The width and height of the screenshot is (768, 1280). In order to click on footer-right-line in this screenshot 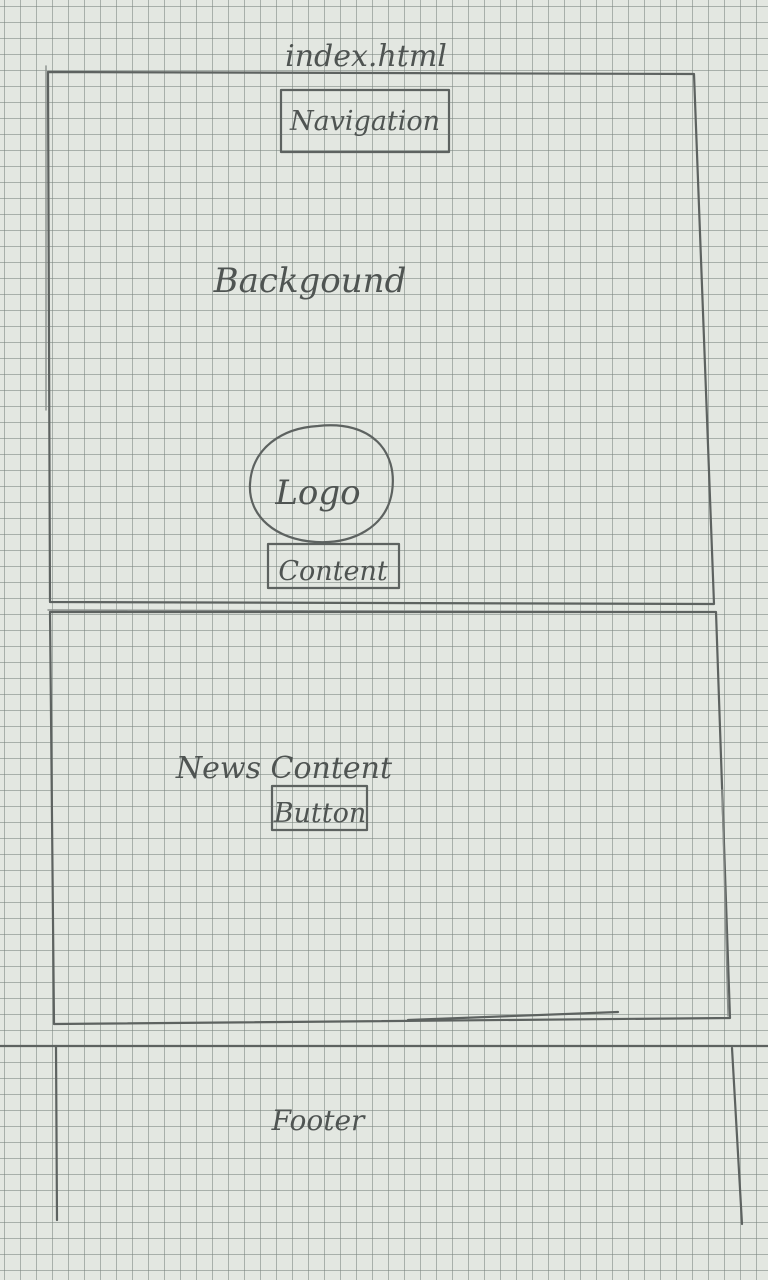, I will do `click(737, 1136)`.